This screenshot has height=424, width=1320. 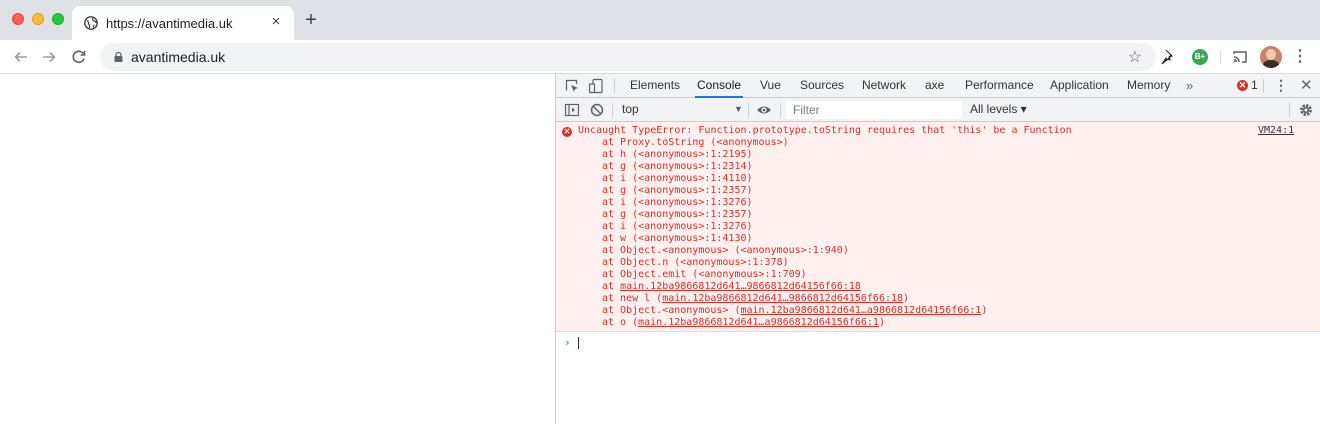 What do you see at coordinates (18, 19) in the screenshot?
I see `window-close-button` at bounding box center [18, 19].